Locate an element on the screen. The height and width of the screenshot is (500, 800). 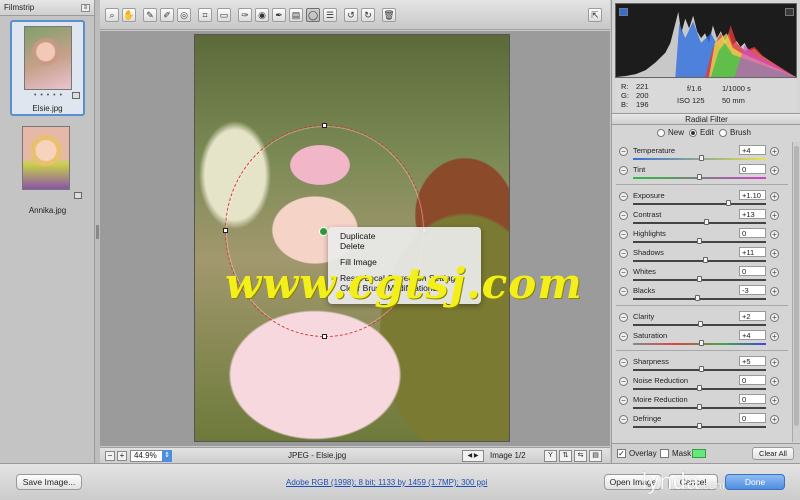
graduated-filter-icon: ▤ is located at coordinates (296, 15).